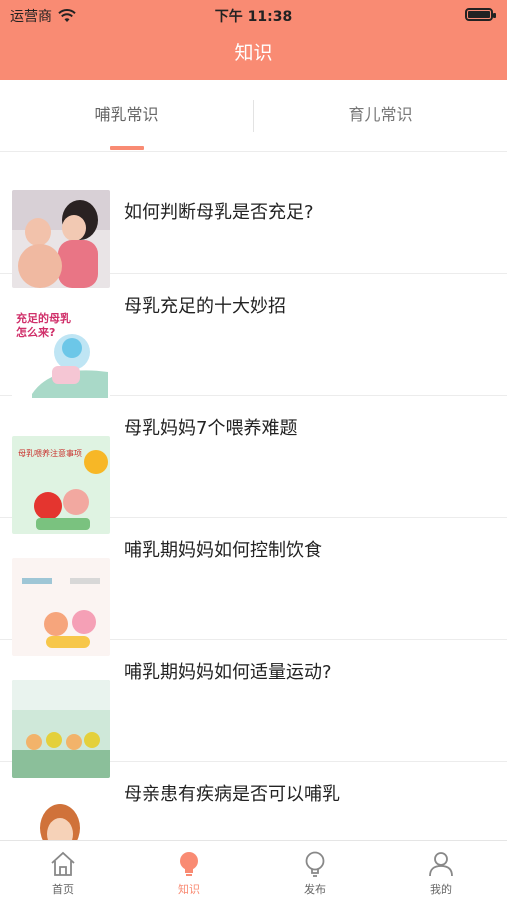 This screenshot has width=507, height=900. Describe the element at coordinates (211, 428) in the screenshot. I see `article-title: 母乳妈妈7个喂养难题` at that location.